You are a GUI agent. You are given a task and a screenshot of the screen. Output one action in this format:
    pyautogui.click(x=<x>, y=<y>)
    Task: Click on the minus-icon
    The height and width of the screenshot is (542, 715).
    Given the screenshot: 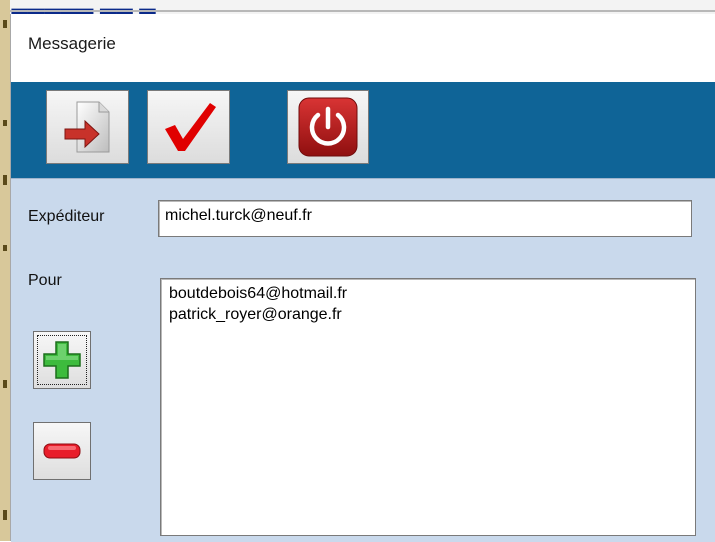 What is the action you would take?
    pyautogui.click(x=62, y=451)
    